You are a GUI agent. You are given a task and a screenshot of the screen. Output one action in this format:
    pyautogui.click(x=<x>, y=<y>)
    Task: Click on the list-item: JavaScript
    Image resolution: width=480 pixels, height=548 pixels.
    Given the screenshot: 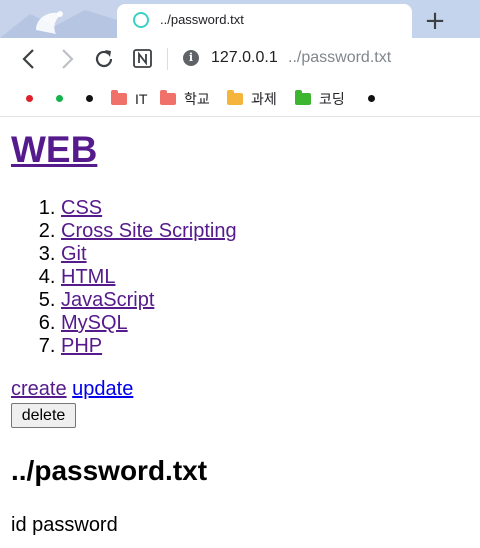 What is the action you would take?
    pyautogui.click(x=149, y=300)
    